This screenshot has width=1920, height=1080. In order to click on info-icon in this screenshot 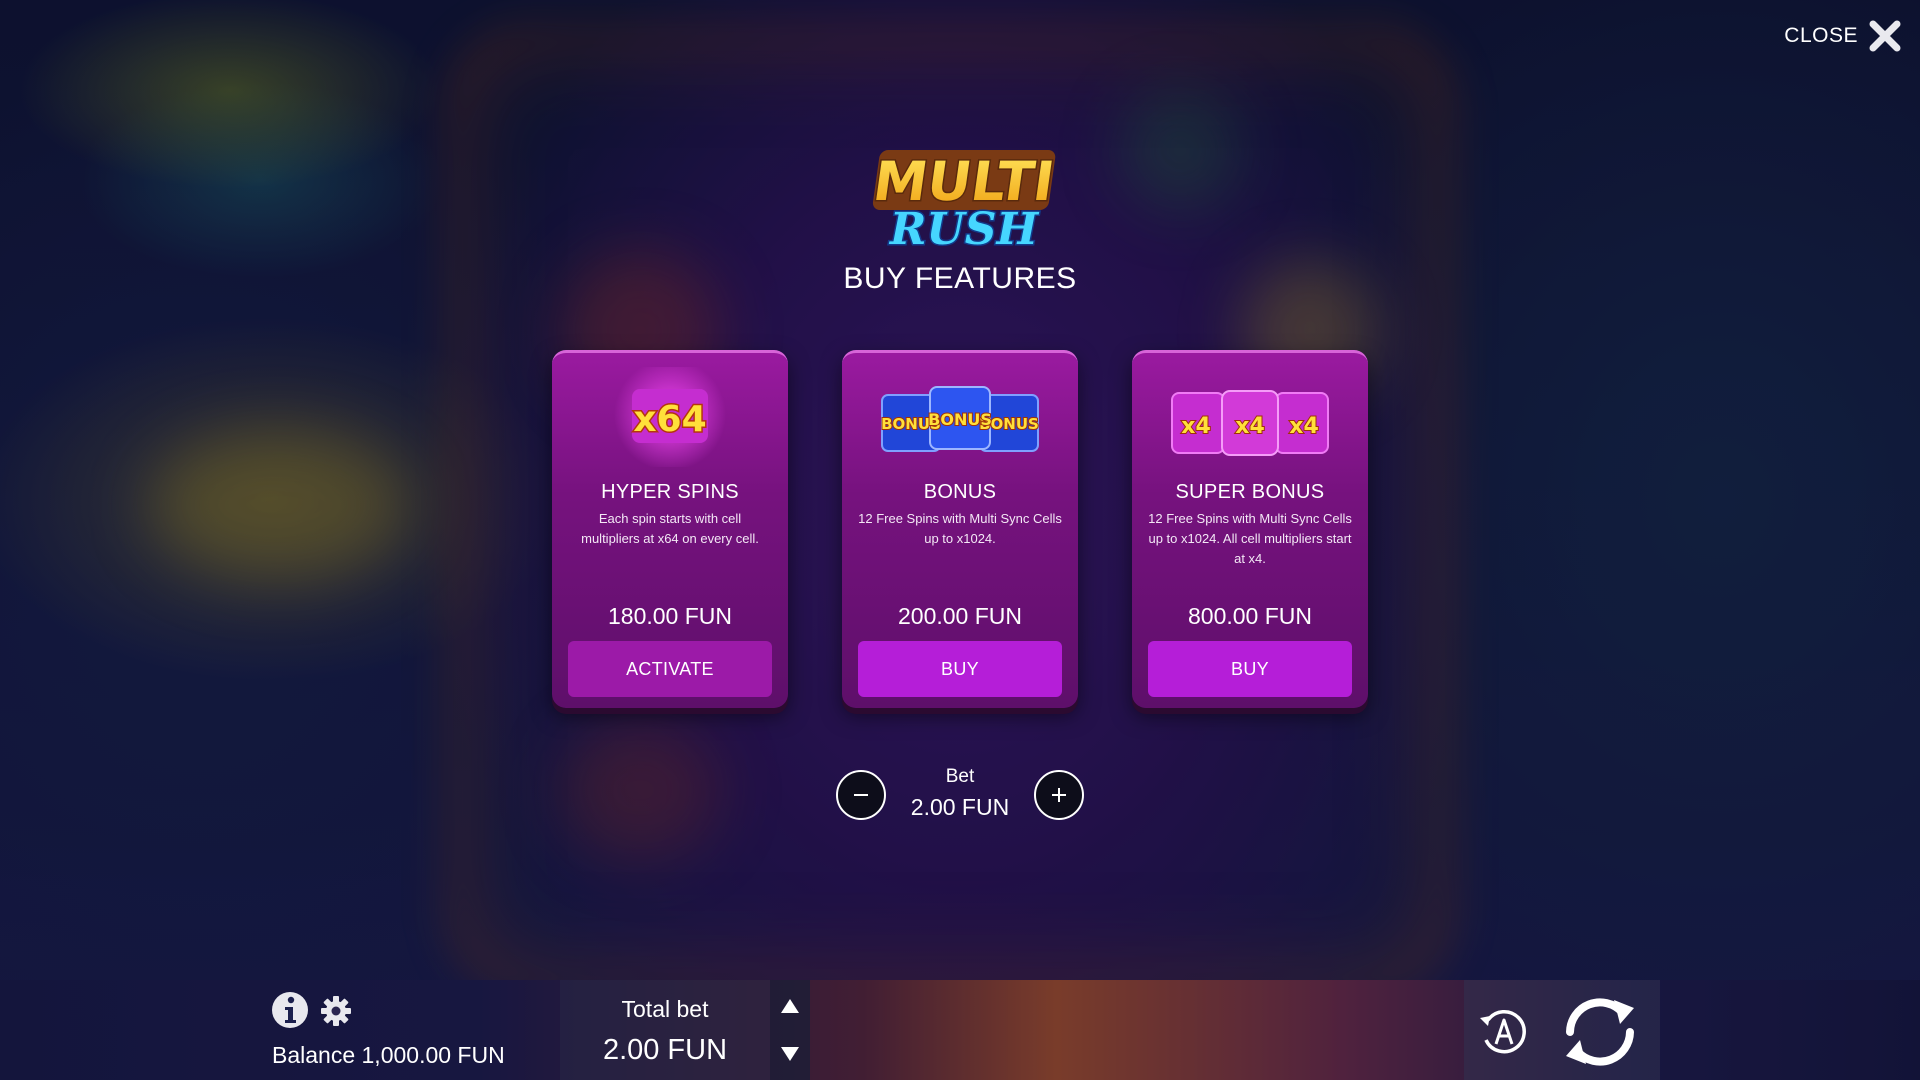, I will do `click(290, 1010)`.